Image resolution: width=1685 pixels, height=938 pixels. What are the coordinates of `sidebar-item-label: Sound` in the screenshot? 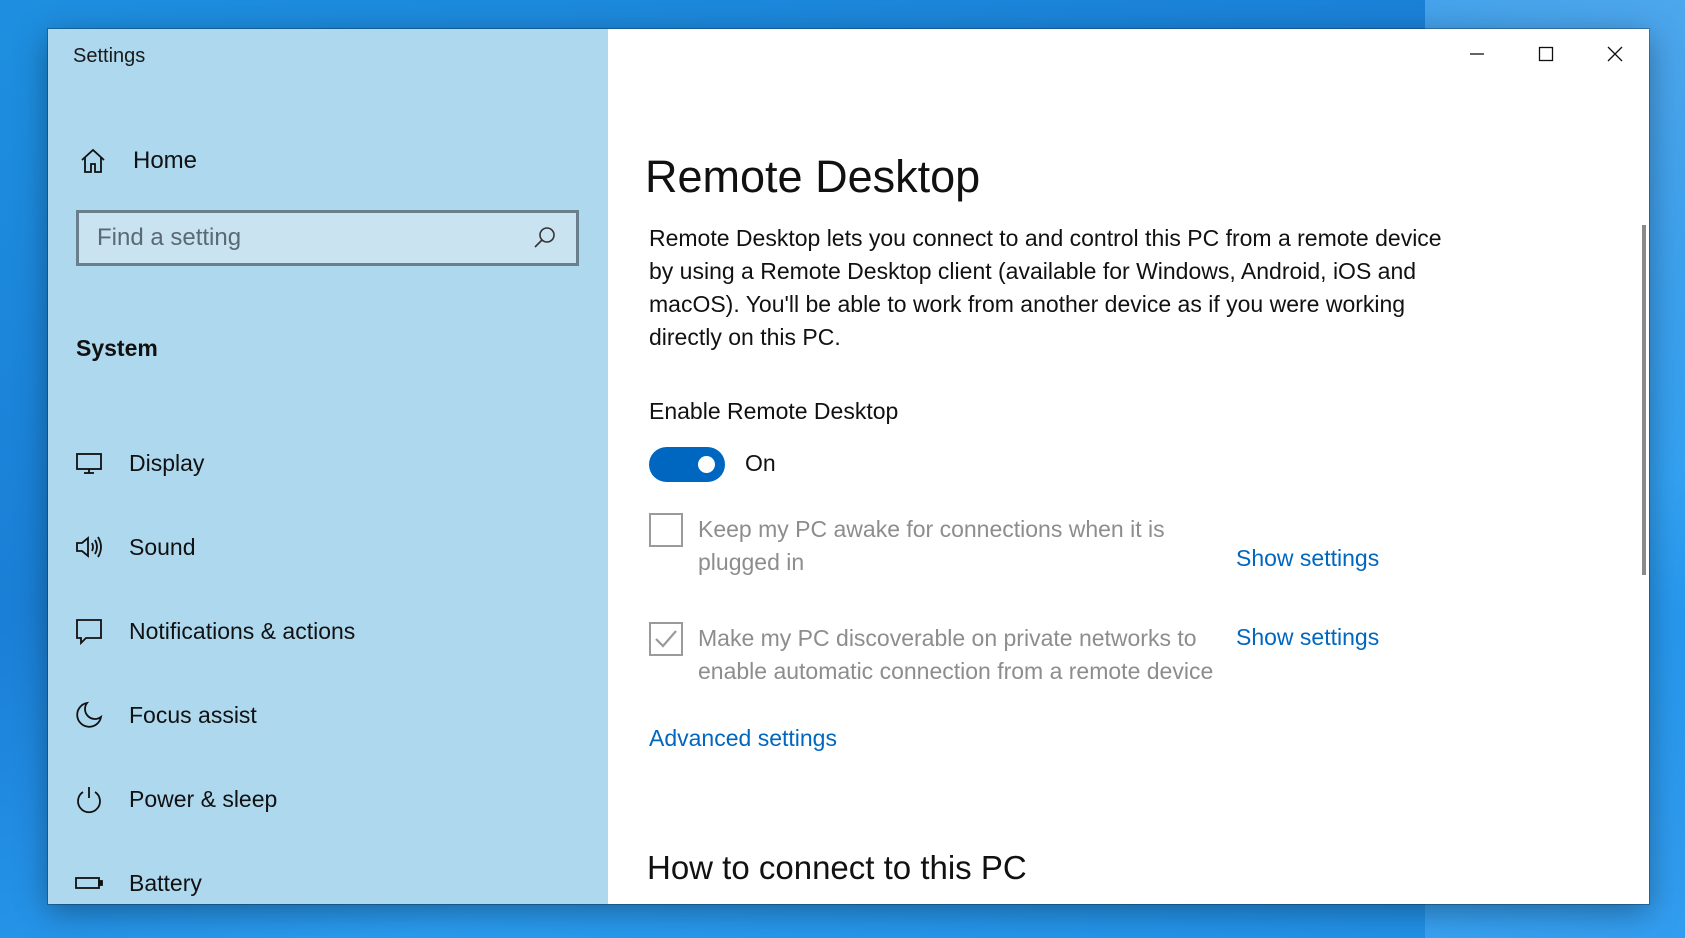 It's located at (162, 546).